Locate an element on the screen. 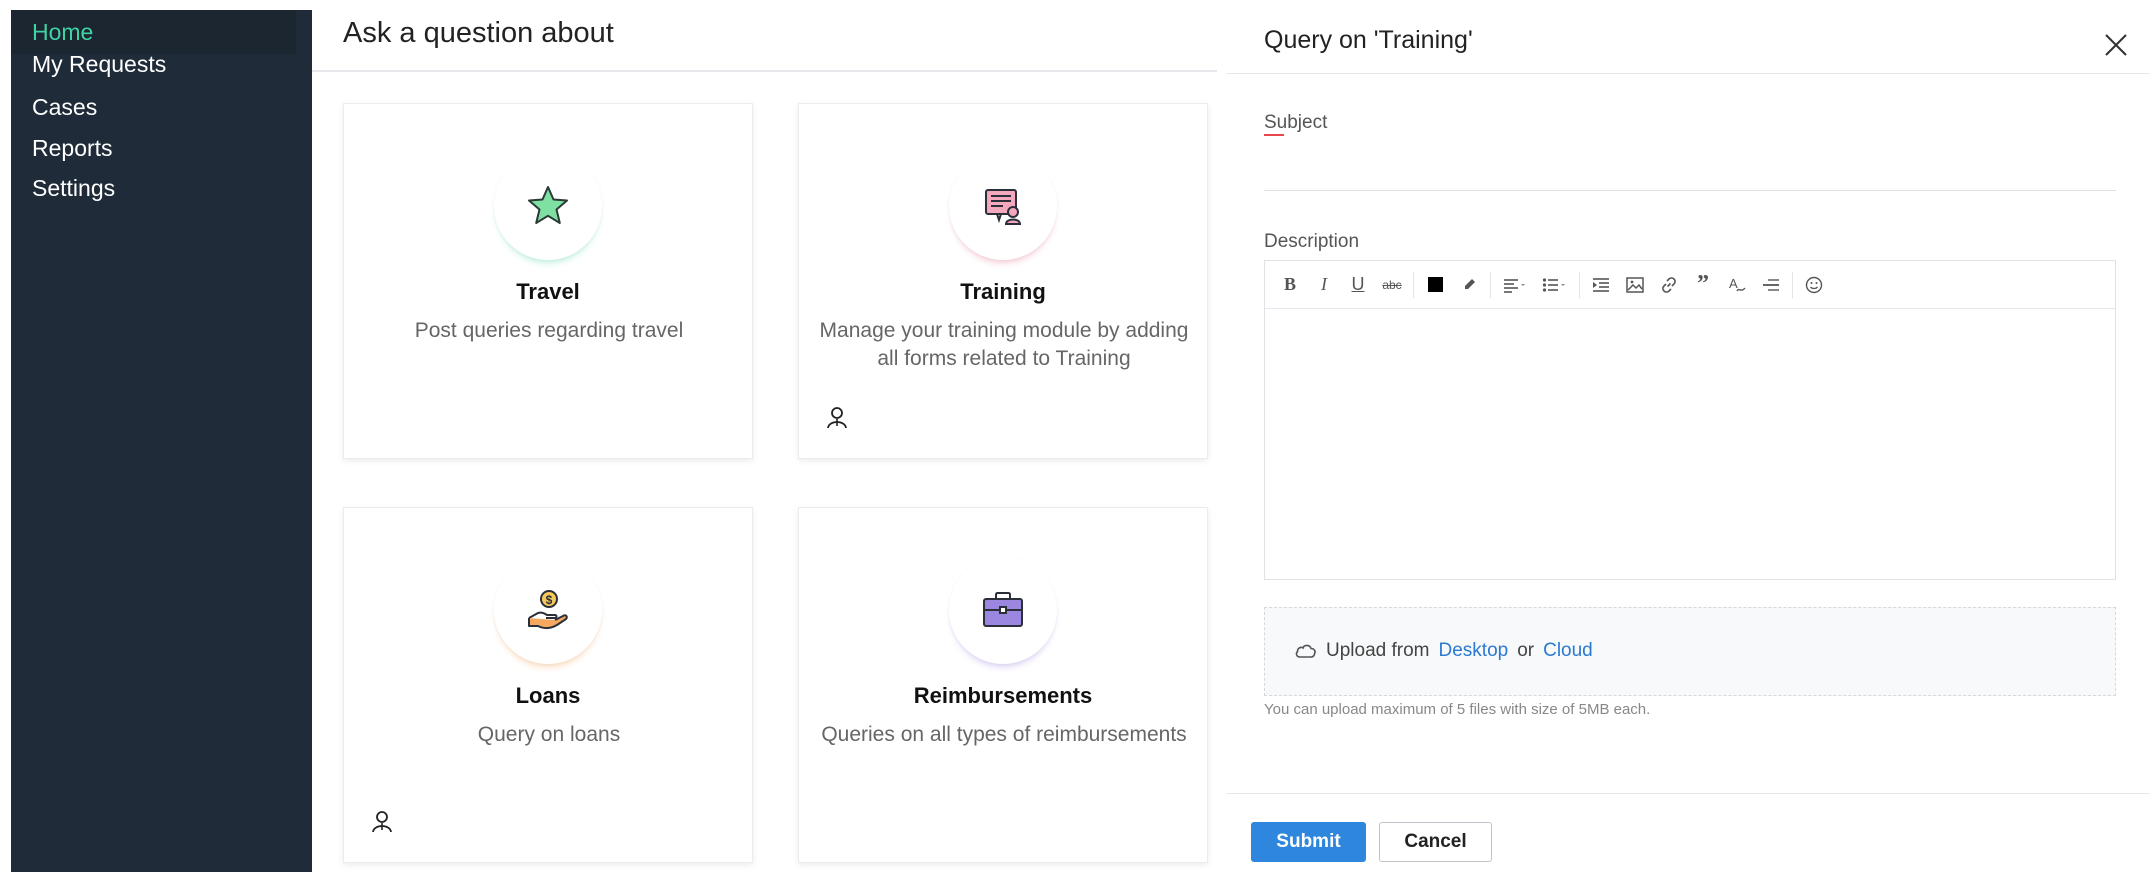 The width and height of the screenshot is (2150, 877). insert-image-button is located at coordinates (1635, 285).